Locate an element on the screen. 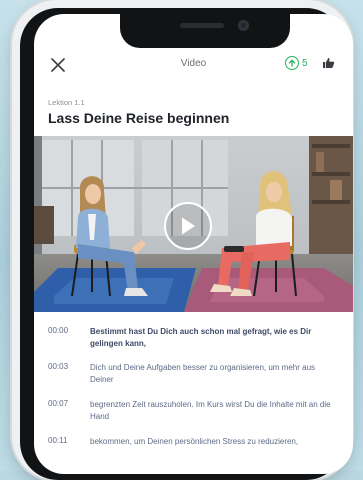  points-count: 5 is located at coordinates (305, 63).